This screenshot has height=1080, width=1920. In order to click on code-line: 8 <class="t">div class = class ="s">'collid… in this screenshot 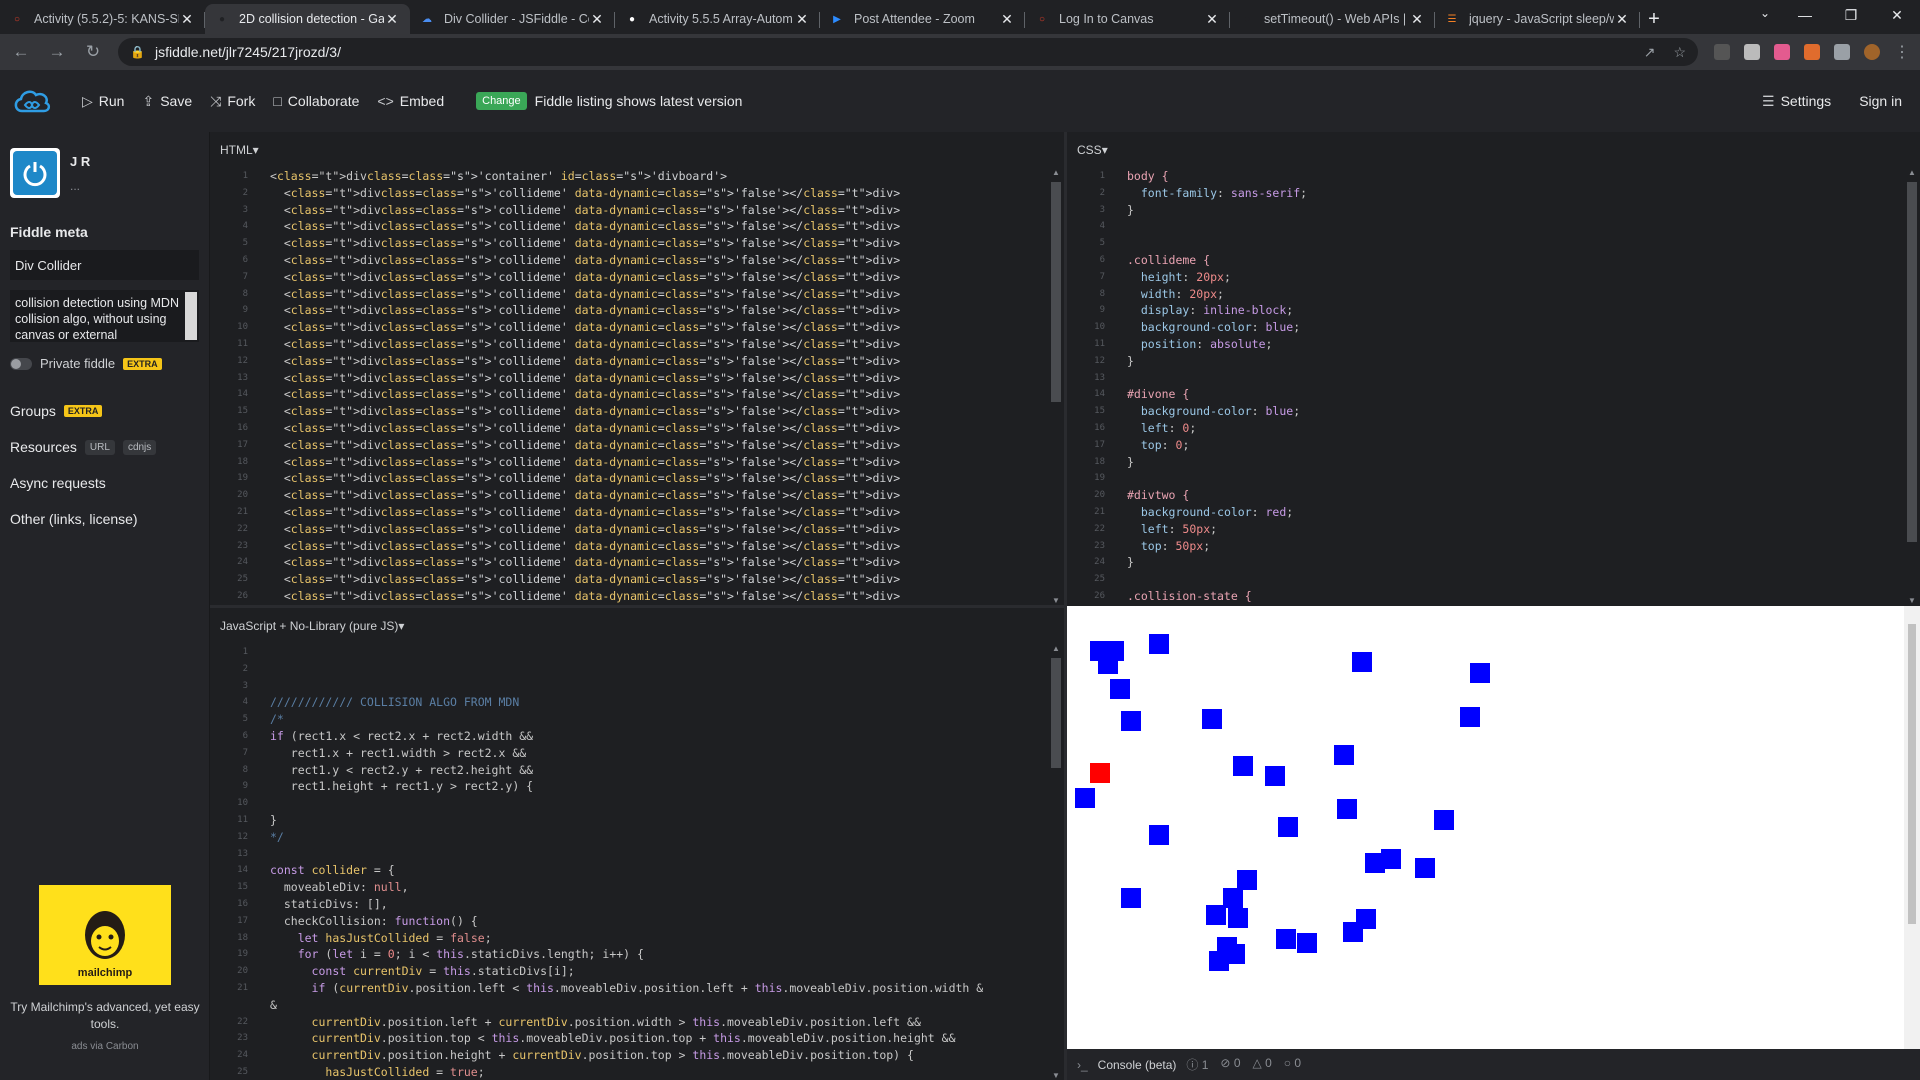, I will do `click(629, 294)`.